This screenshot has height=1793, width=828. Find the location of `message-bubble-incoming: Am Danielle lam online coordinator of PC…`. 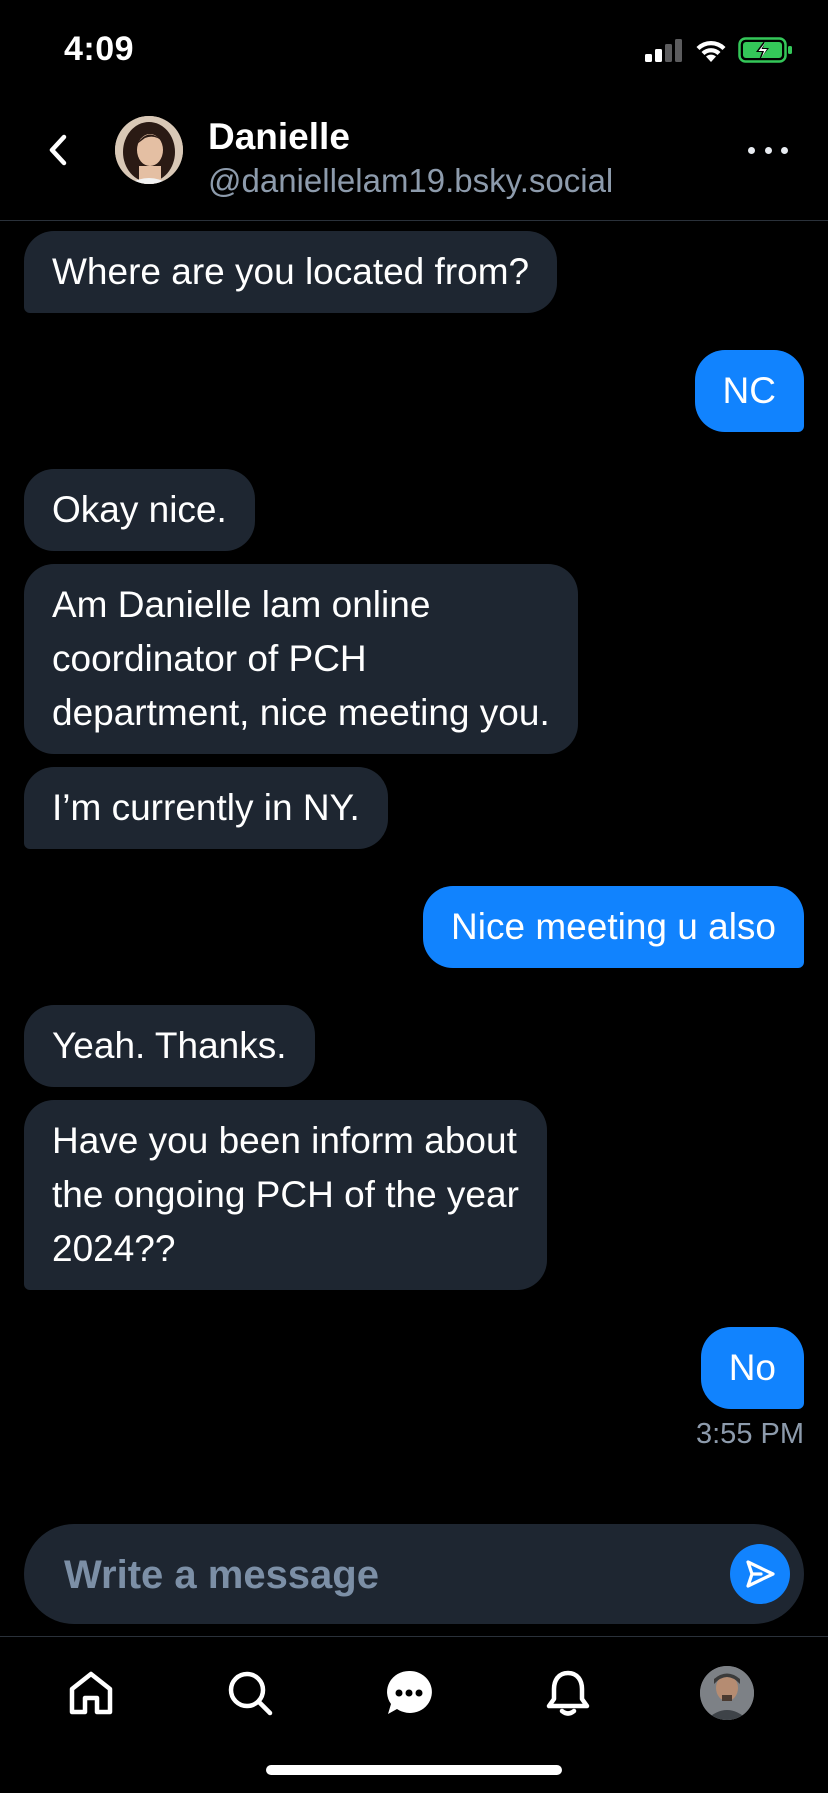

message-bubble-incoming: Am Danielle lam online coordinator of PC… is located at coordinates (301, 659).